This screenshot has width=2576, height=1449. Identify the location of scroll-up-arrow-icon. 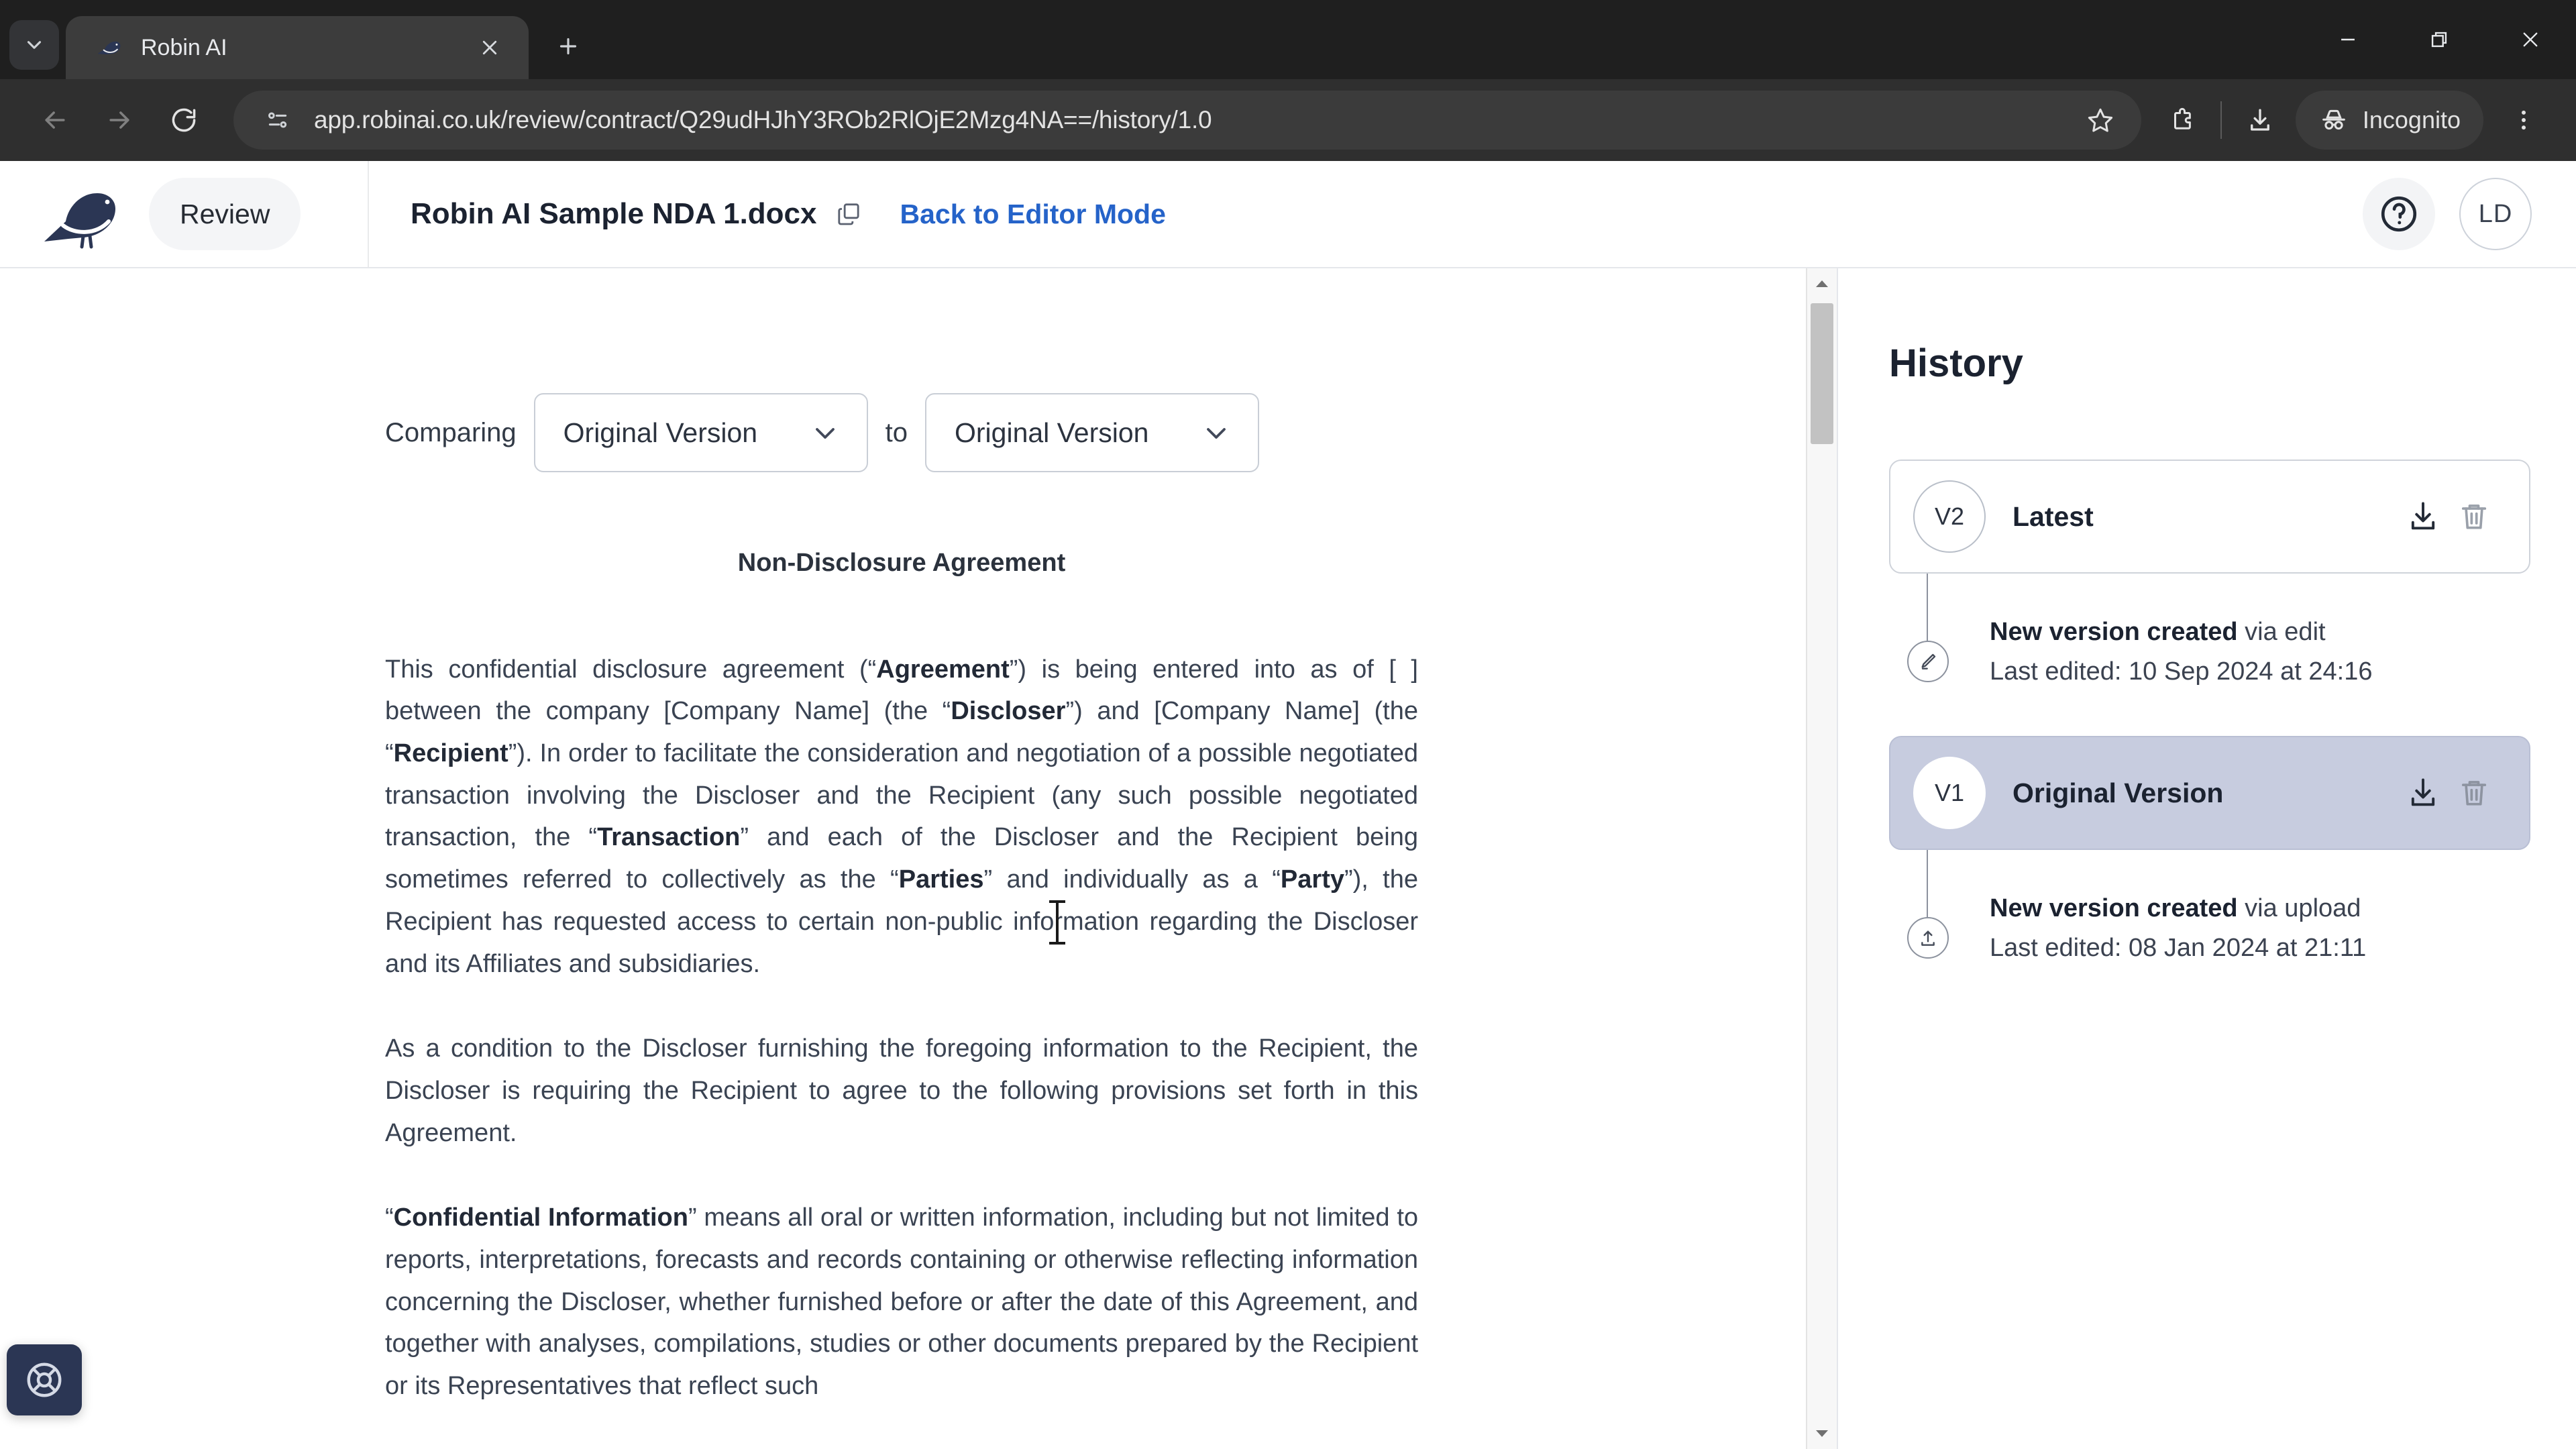
(1822, 283).